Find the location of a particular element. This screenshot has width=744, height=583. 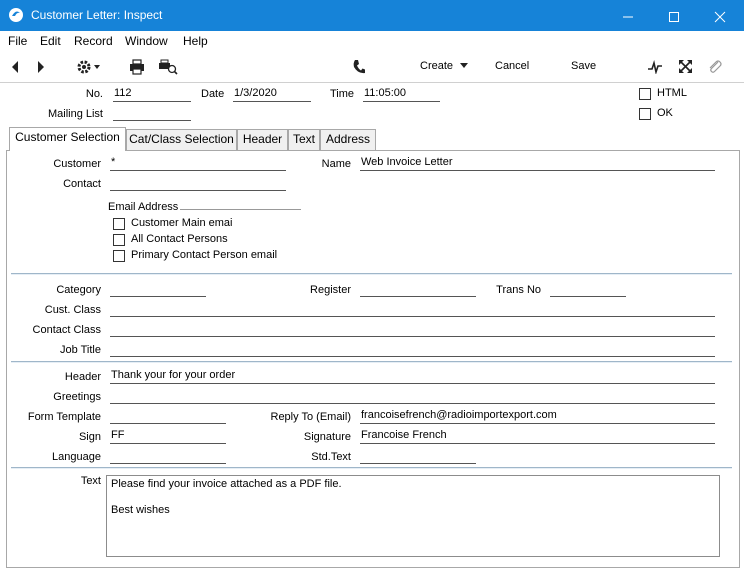

menu-record: Record is located at coordinates (93, 41).